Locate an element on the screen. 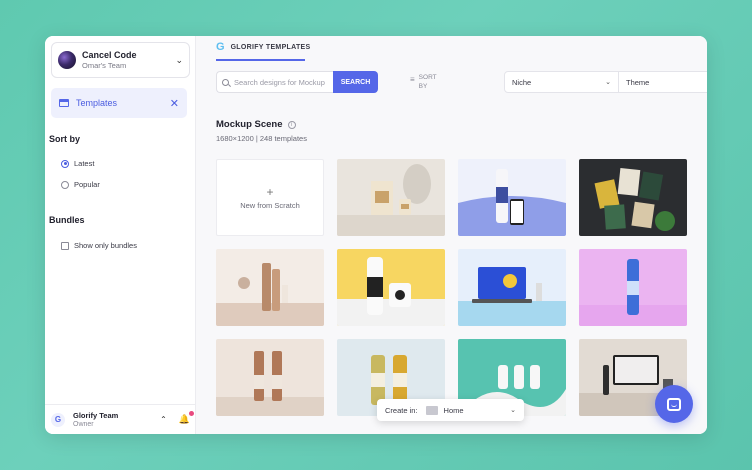 The image size is (752, 470). checkbox-icon is located at coordinates (65, 245).